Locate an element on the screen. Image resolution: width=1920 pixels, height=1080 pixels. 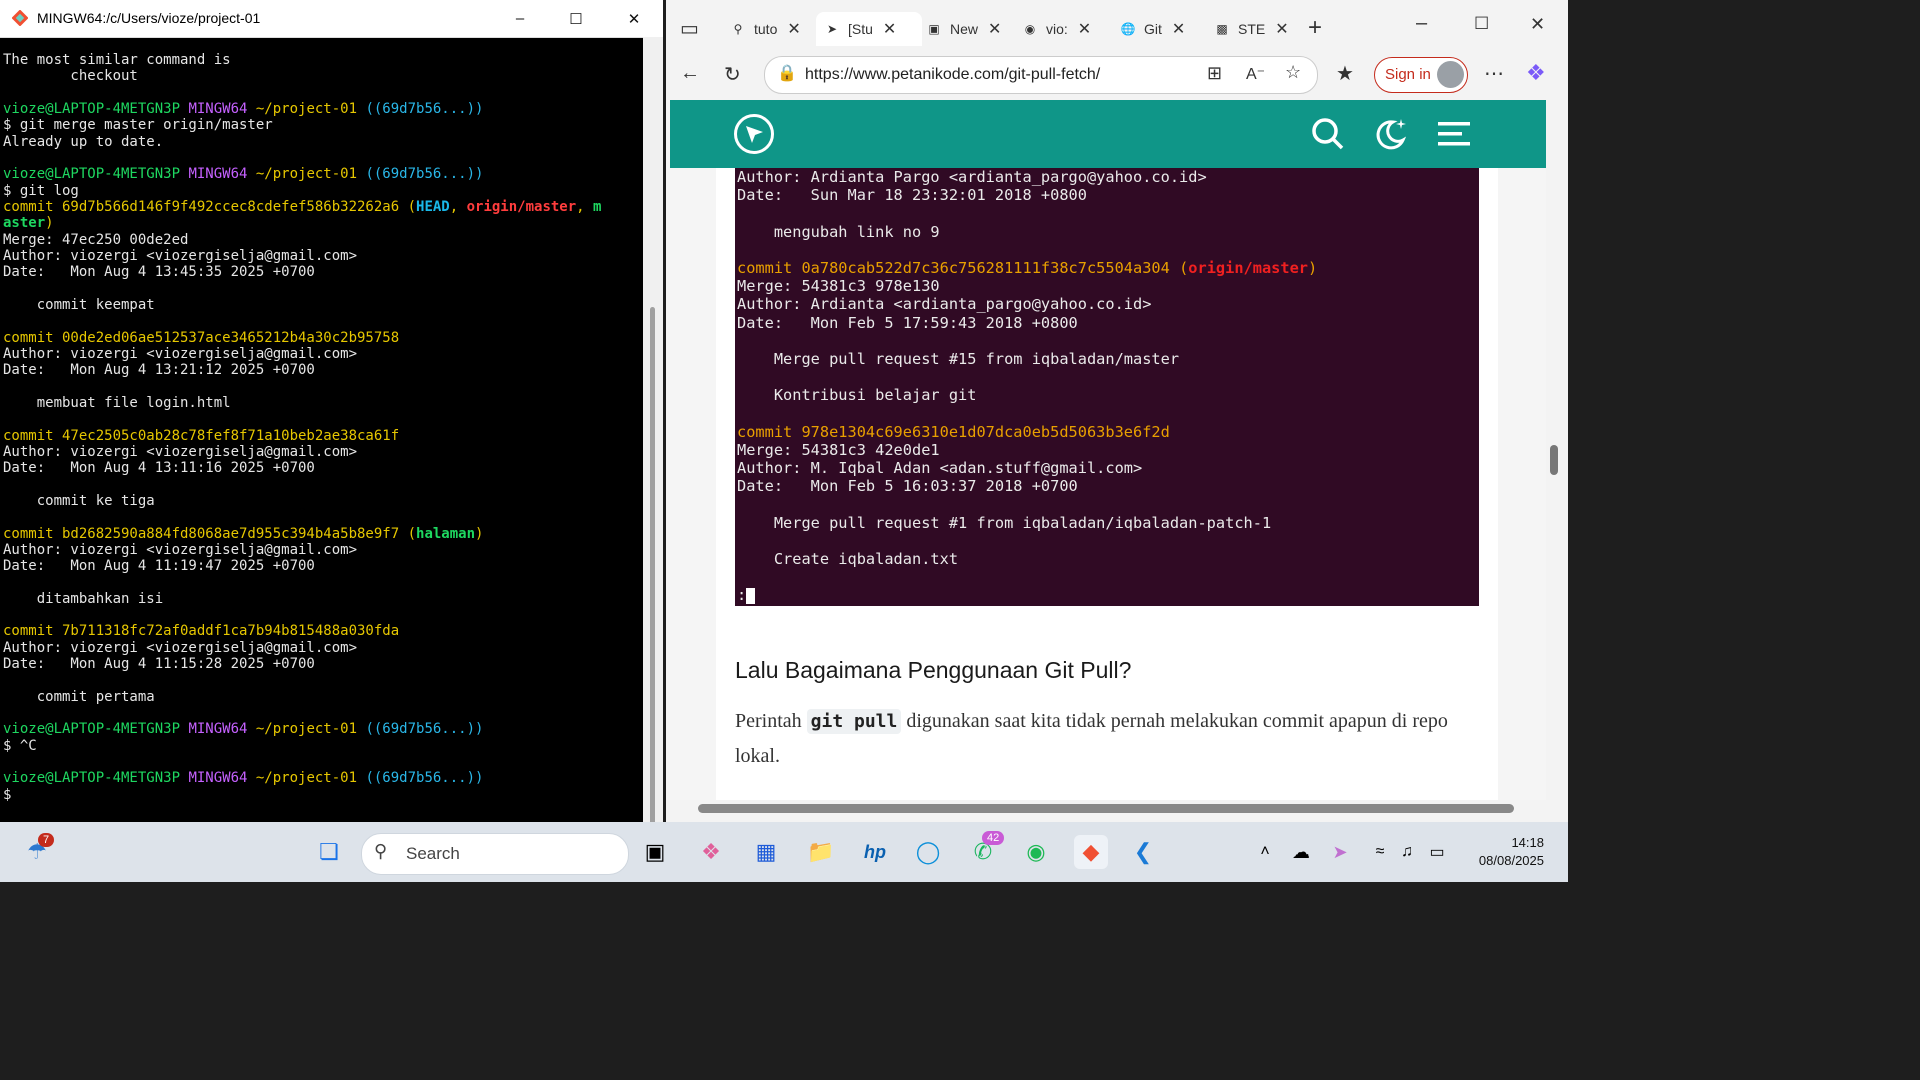
terminal-line-segment: Date: Mon Aug 4 13:45:35 2025 +0700 is located at coordinates (159, 272).